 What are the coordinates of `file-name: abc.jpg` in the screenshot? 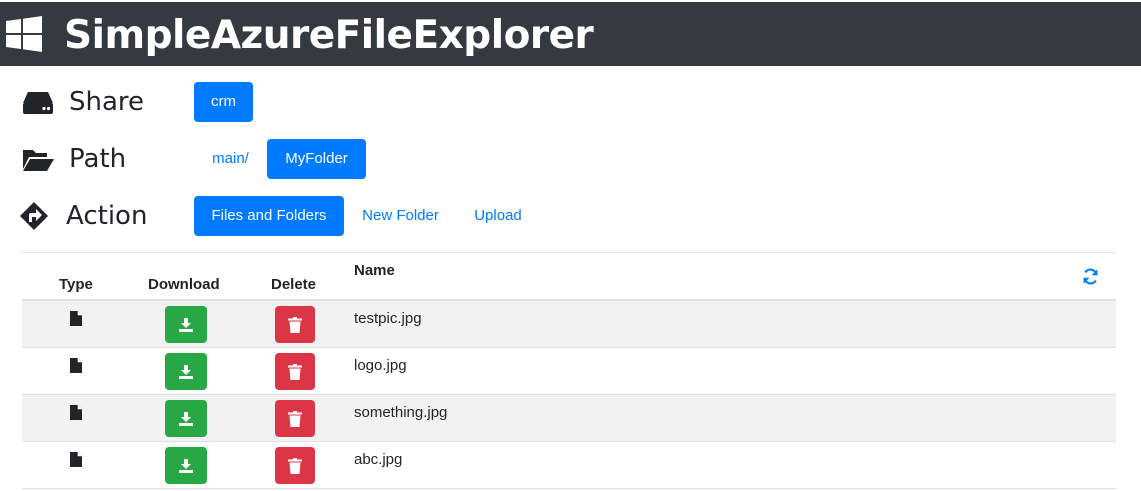 It's located at (378, 459).